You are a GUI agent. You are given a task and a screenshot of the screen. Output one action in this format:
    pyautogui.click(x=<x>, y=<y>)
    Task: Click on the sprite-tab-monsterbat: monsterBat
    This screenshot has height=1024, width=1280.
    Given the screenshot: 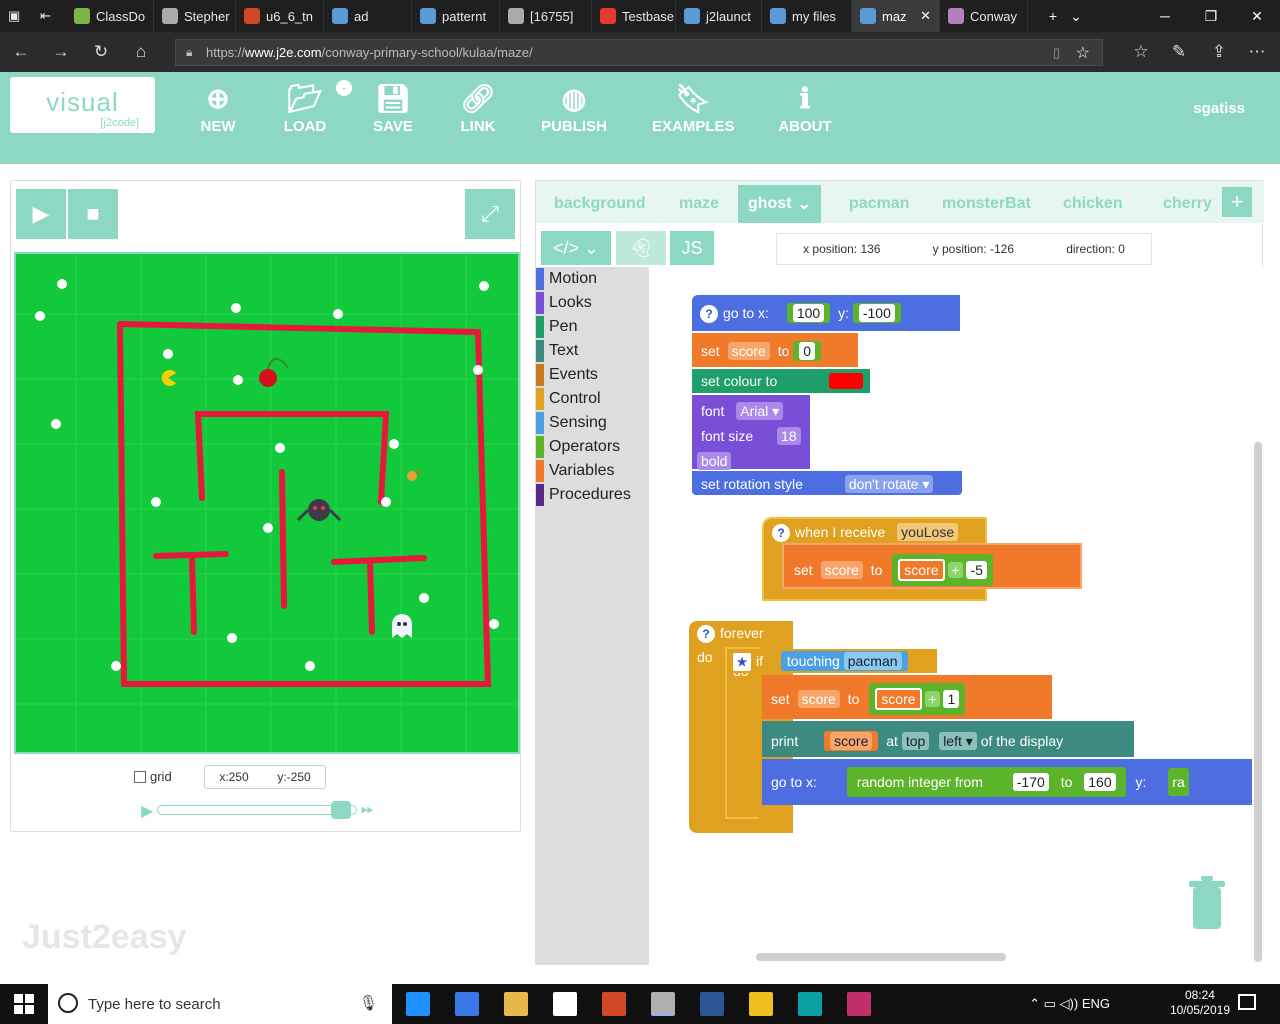 What is the action you would take?
    pyautogui.click(x=986, y=204)
    